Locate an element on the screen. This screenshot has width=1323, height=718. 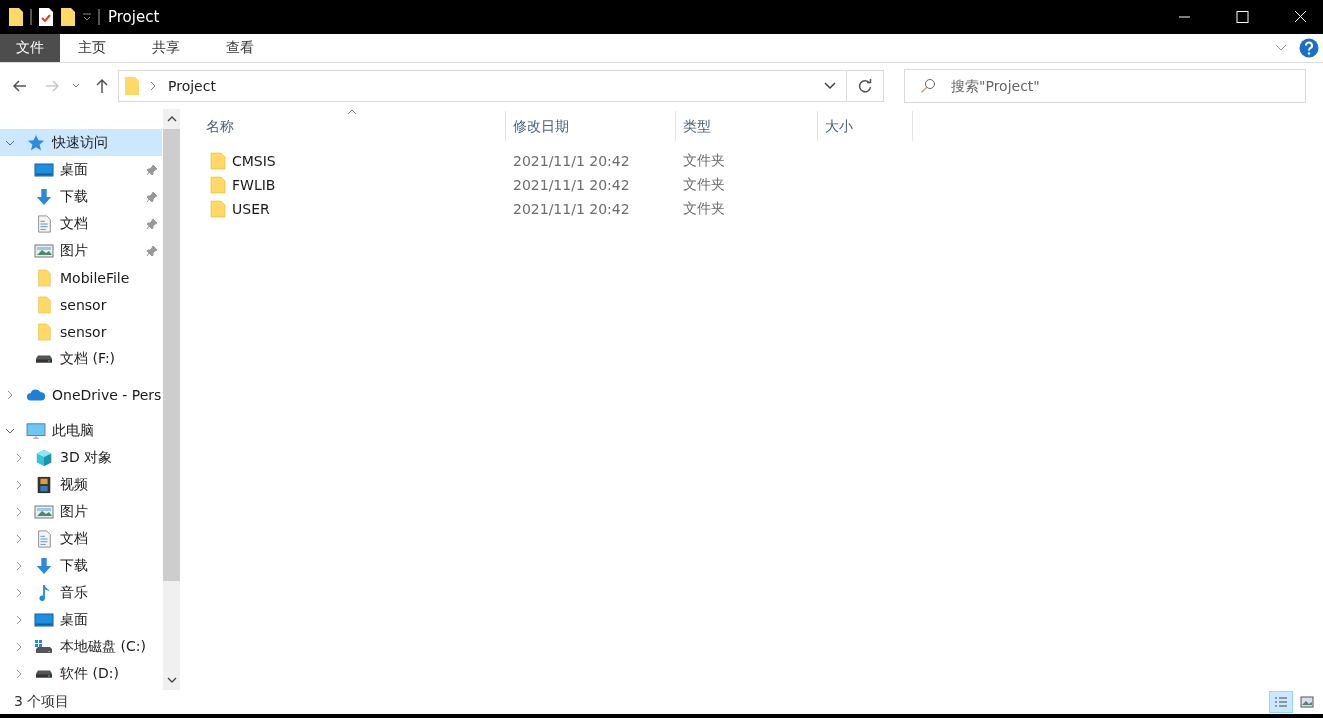
sidebar-item: 此电脑 is located at coordinates (81, 430).